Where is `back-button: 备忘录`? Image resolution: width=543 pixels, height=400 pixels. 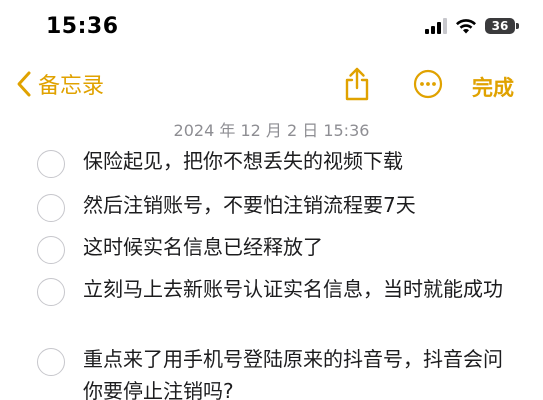 back-button: 备忘录 is located at coordinates (60, 84).